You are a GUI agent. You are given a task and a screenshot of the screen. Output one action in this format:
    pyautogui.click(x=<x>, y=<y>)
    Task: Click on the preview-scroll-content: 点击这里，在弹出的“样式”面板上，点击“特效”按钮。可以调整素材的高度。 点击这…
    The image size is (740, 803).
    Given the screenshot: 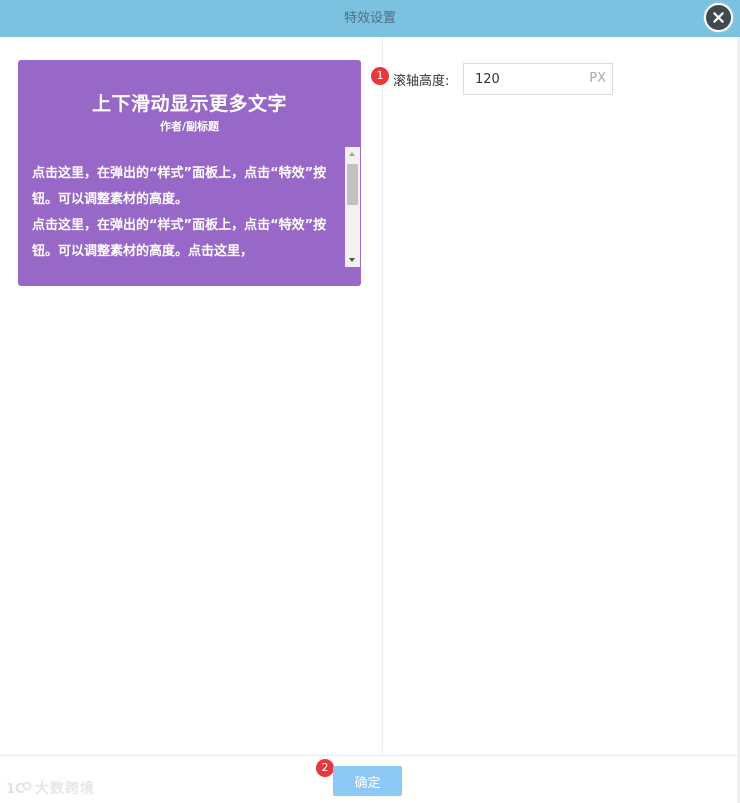 What is the action you would take?
    pyautogui.click(x=187, y=212)
    